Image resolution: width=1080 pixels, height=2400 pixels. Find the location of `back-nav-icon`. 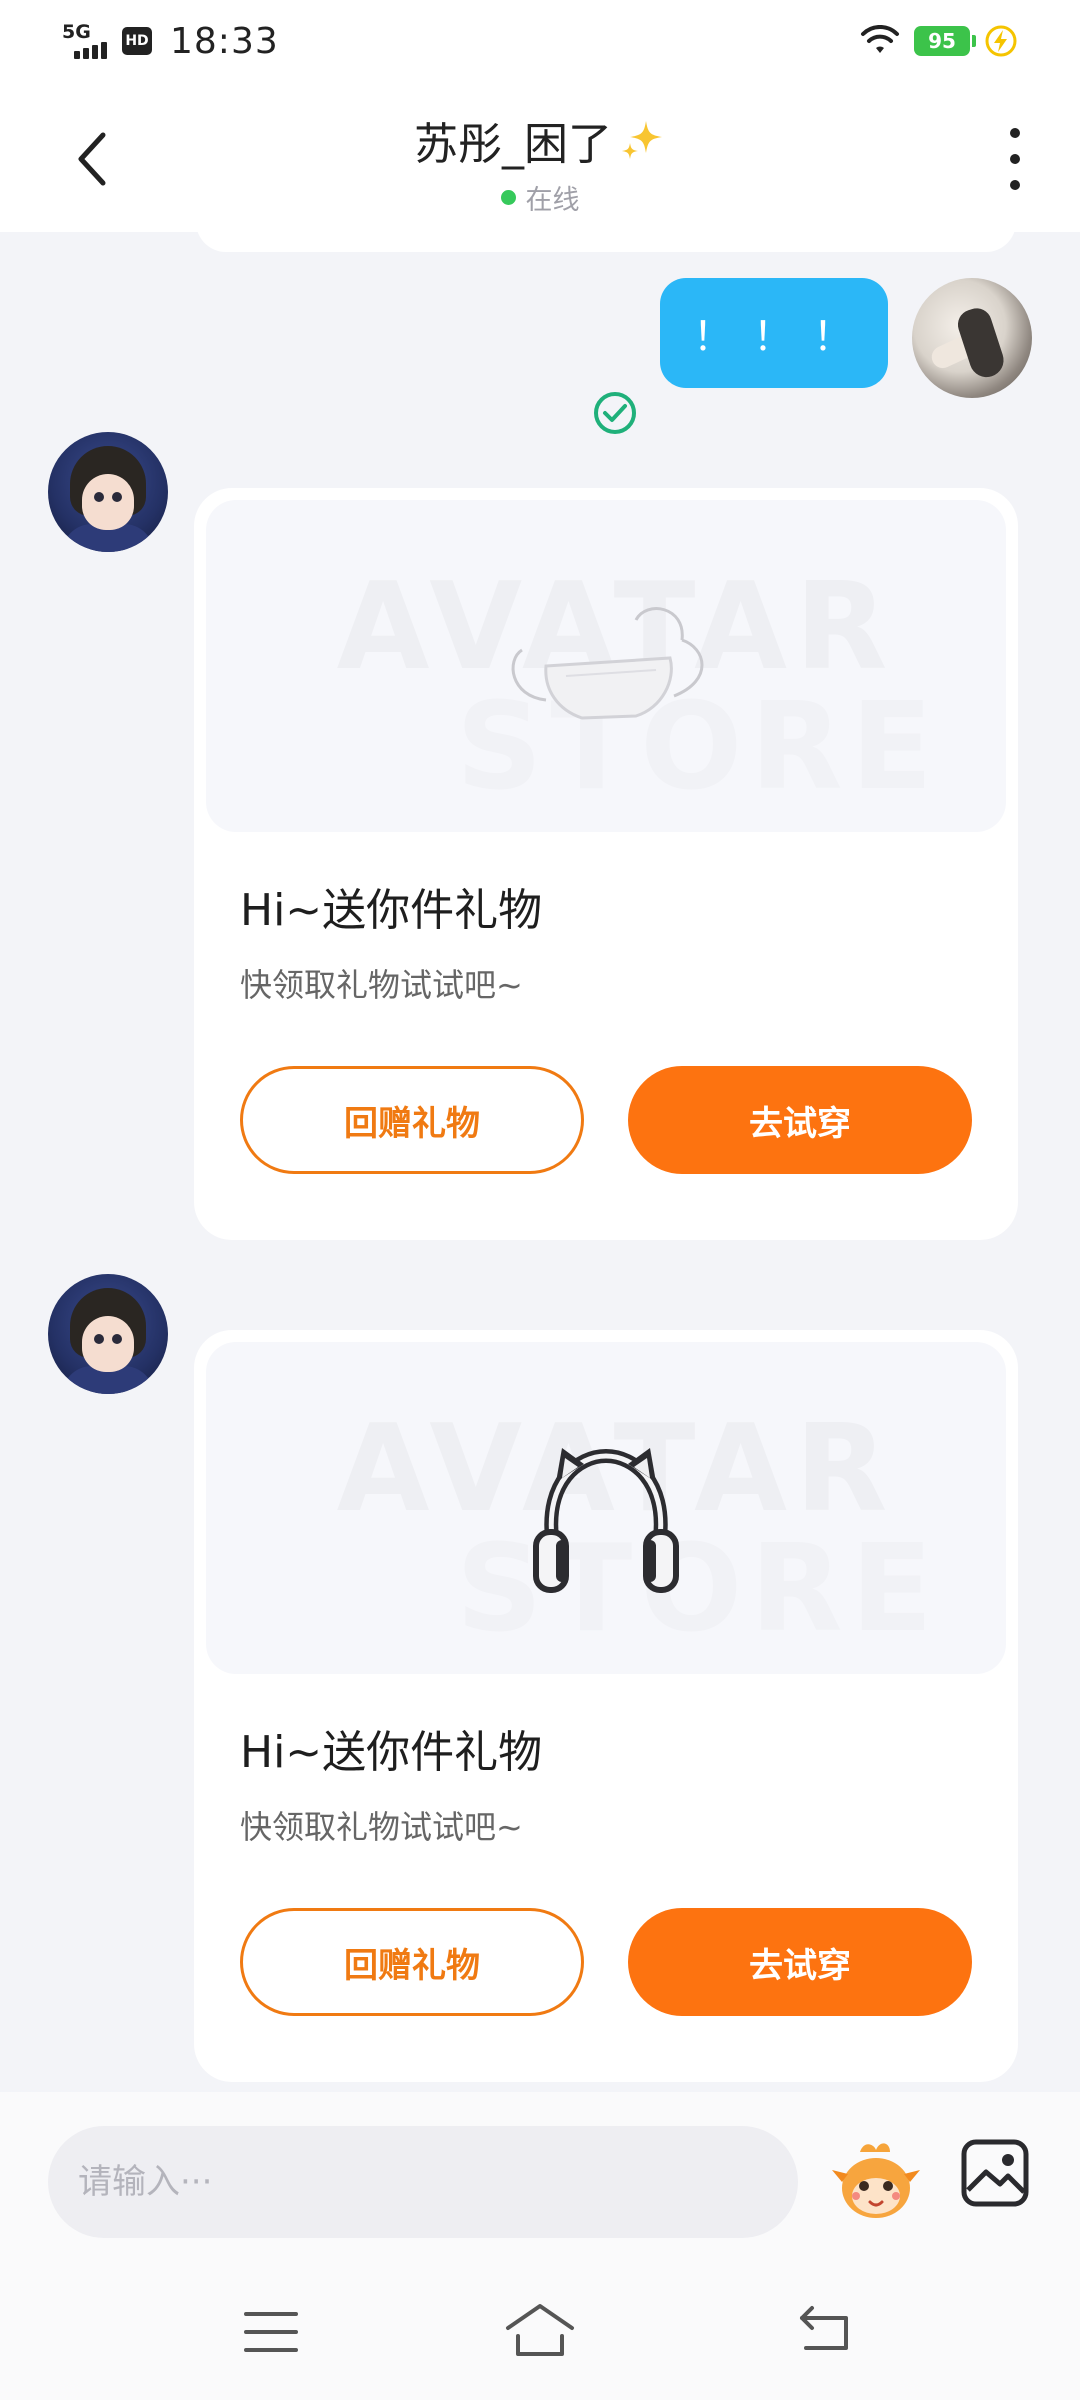

back-nav-icon is located at coordinates (824, 2328).